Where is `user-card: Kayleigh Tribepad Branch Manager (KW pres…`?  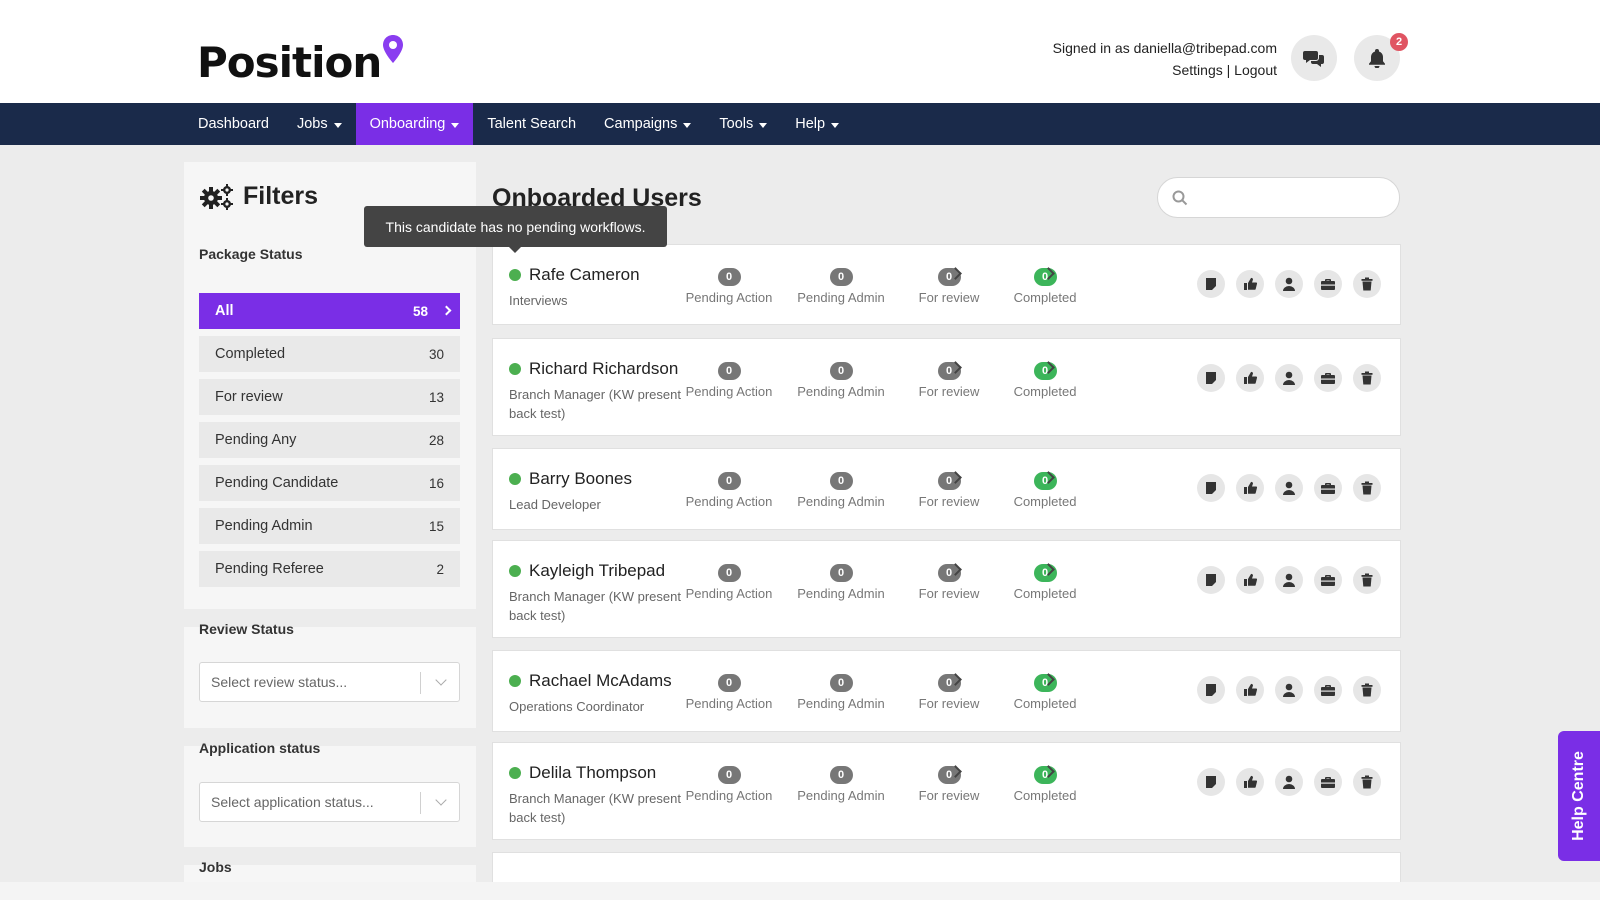
user-card: Kayleigh Tribepad Branch Manager (KW pres… is located at coordinates (946, 589).